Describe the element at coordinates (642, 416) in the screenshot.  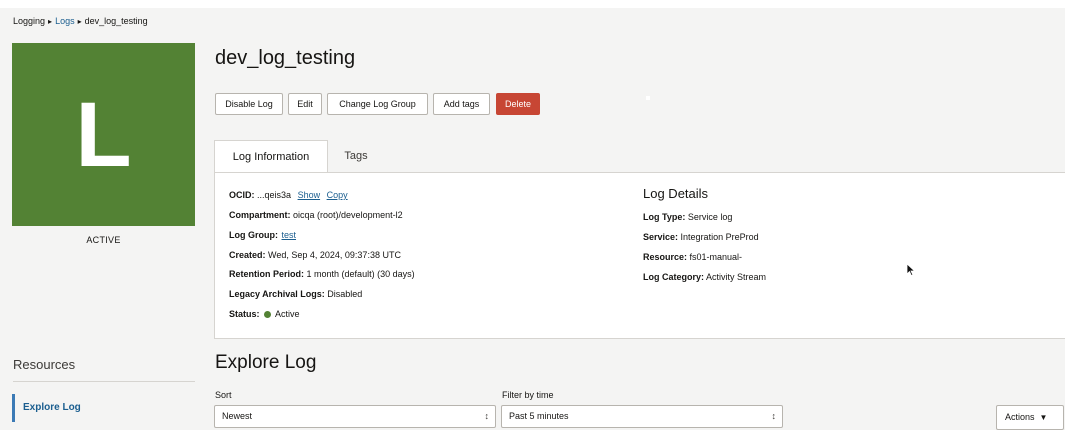
I see `filter-time-select: Past 5 minutes ↕` at that location.